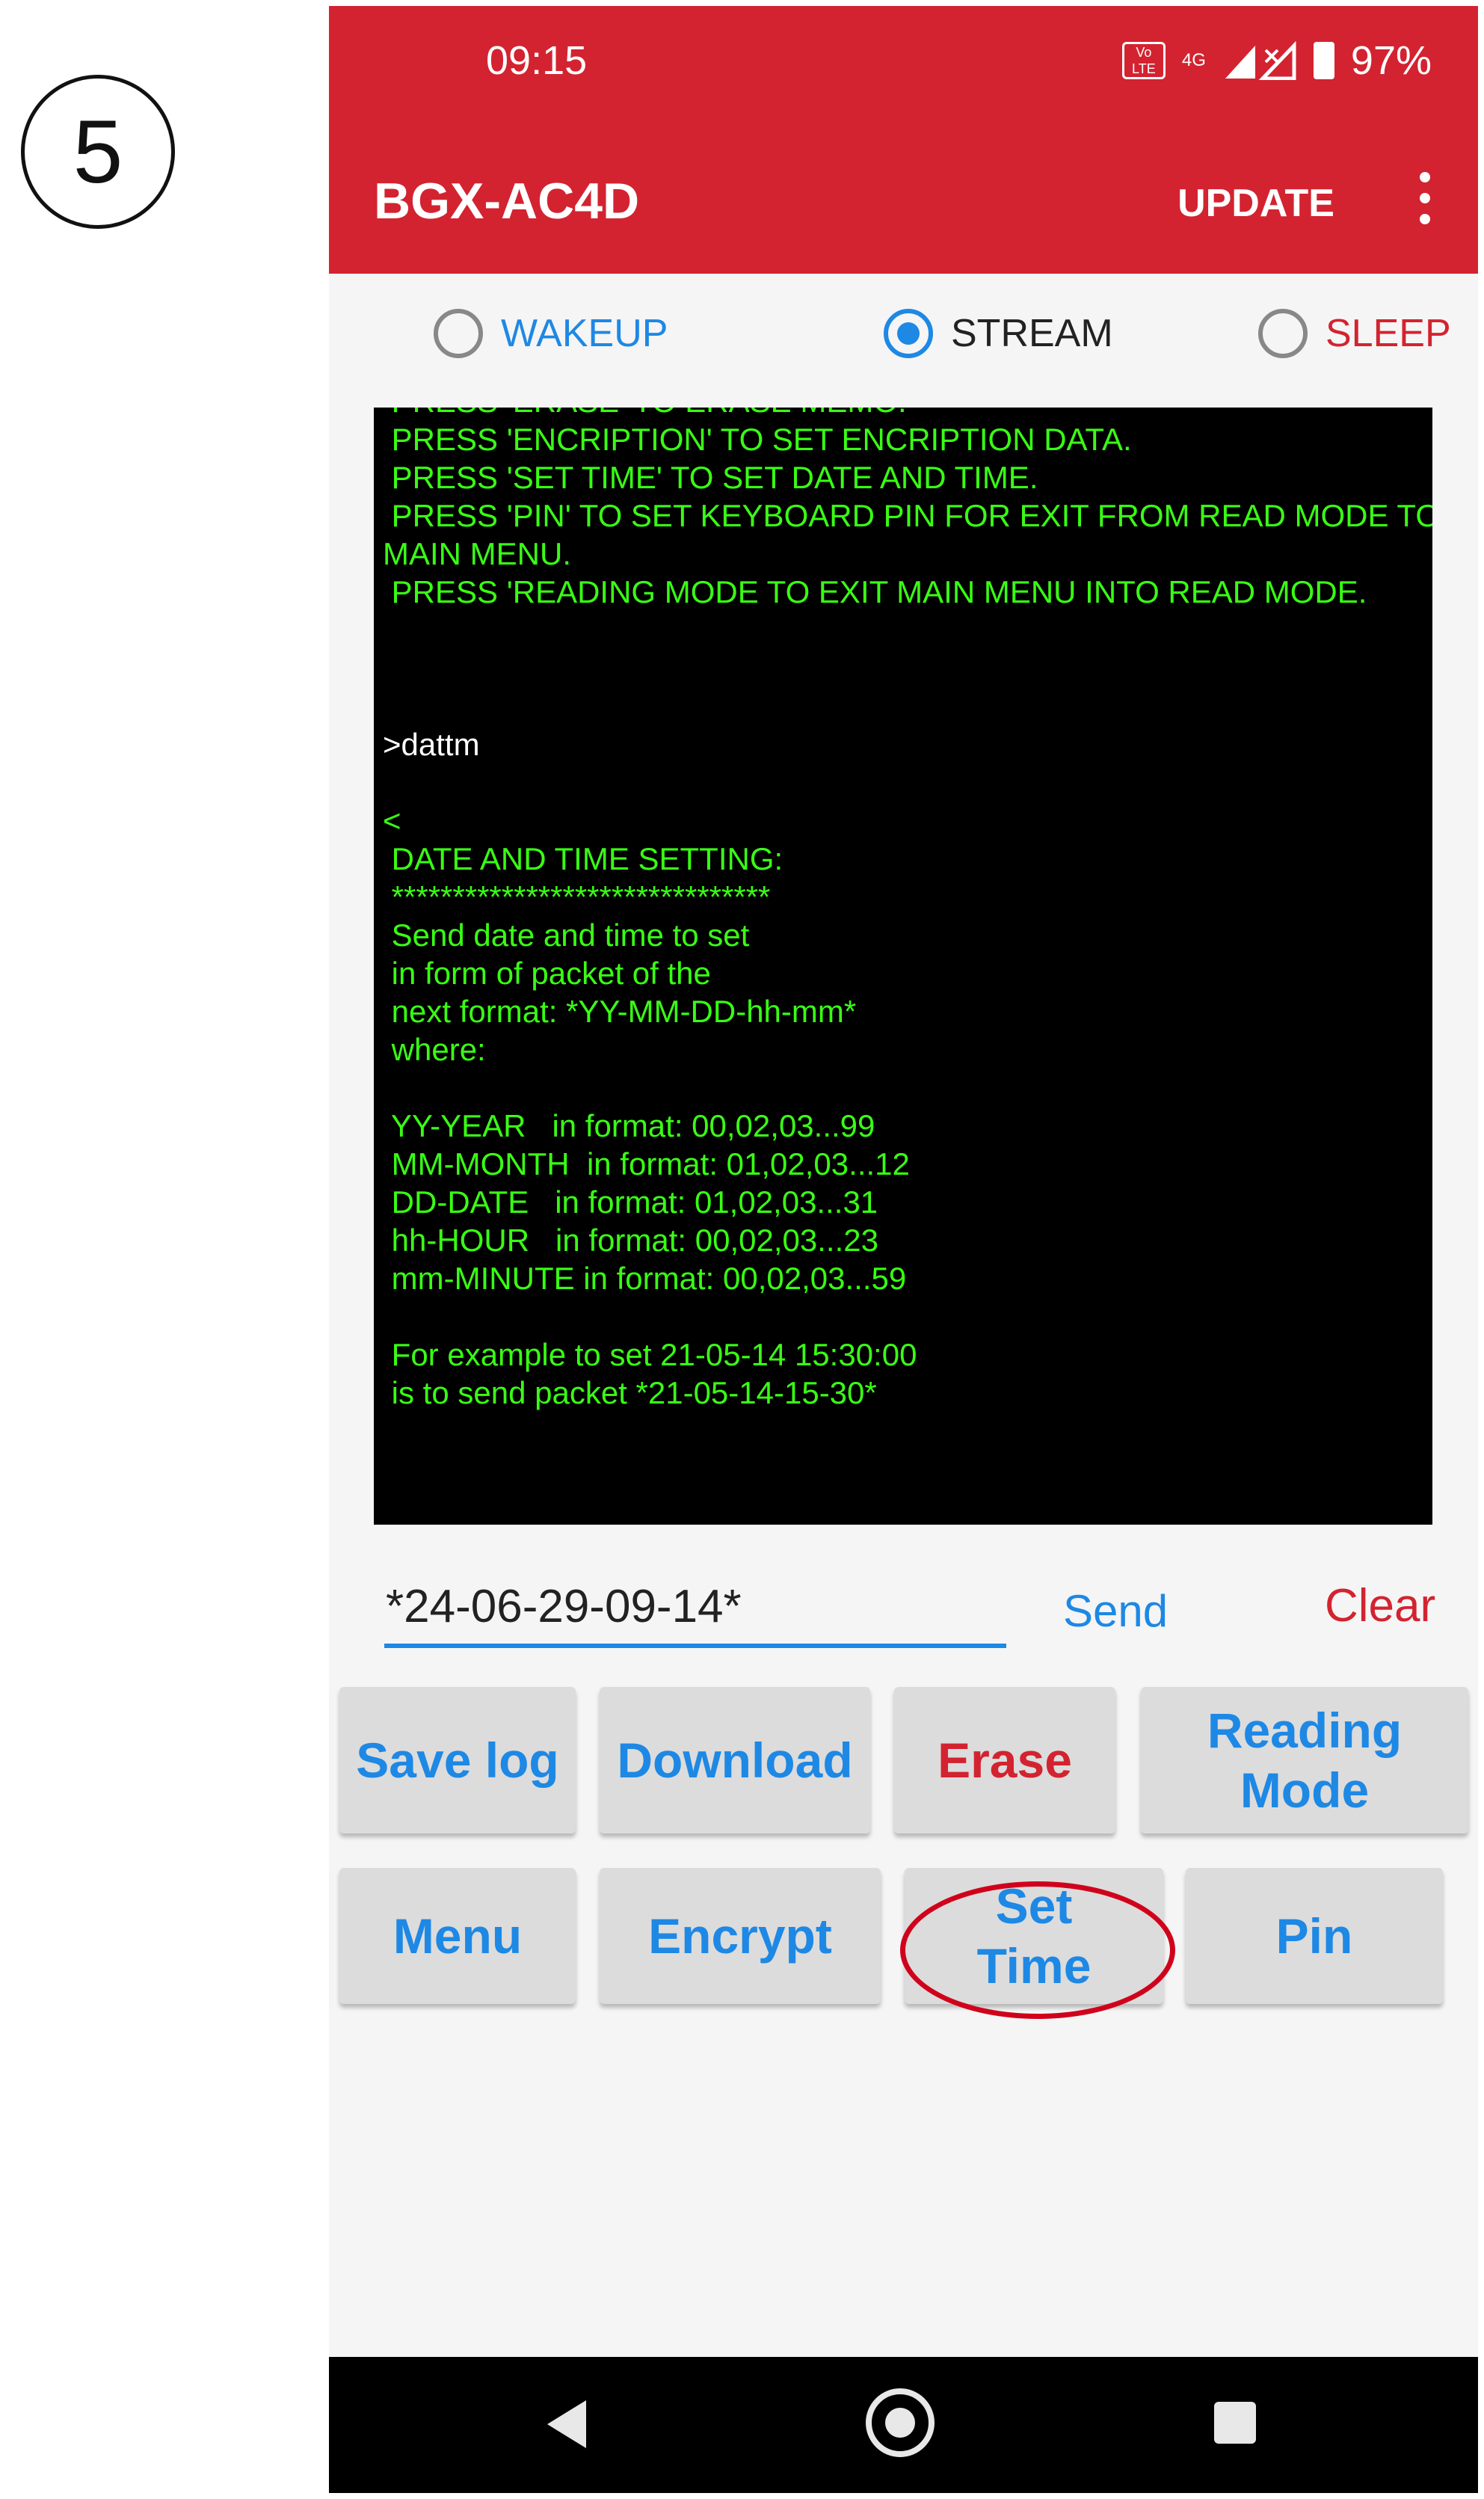  I want to click on mode-wakeup-label: WAKEUP, so click(584, 333).